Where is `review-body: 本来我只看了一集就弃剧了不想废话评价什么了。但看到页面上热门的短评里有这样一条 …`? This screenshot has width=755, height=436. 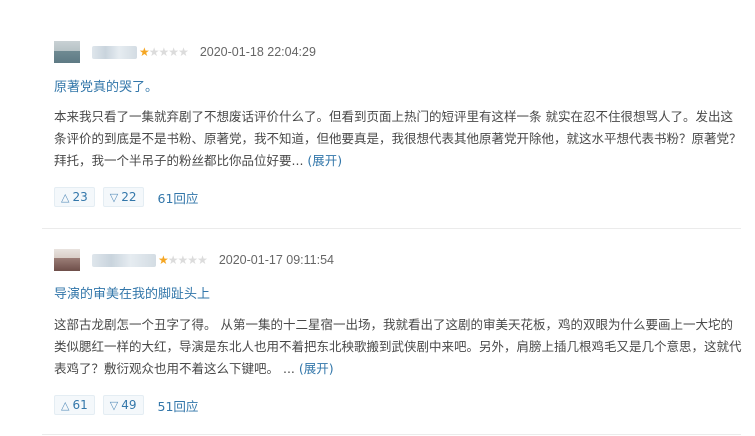 review-body: 本来我只看了一集就弃剧了不想废话评价什么了。但看到页面上热门的短评里有这样一条 … is located at coordinates (399, 139).